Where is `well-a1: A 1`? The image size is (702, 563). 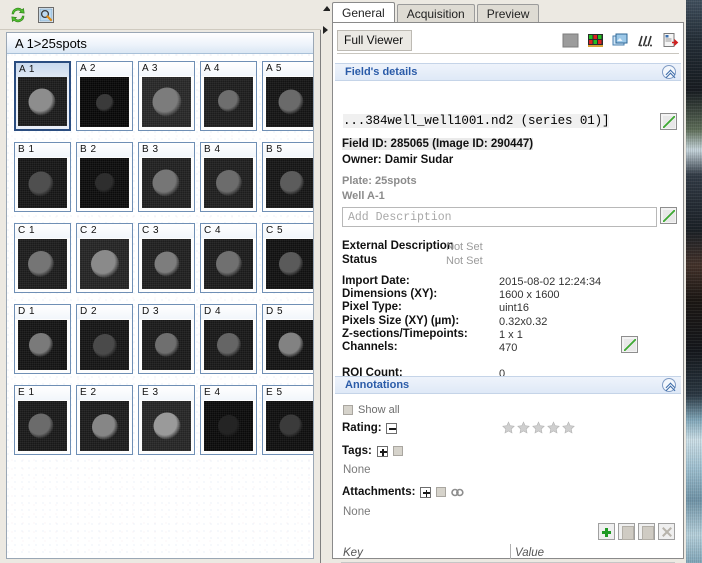
well-a1: A 1 is located at coordinates (42, 96).